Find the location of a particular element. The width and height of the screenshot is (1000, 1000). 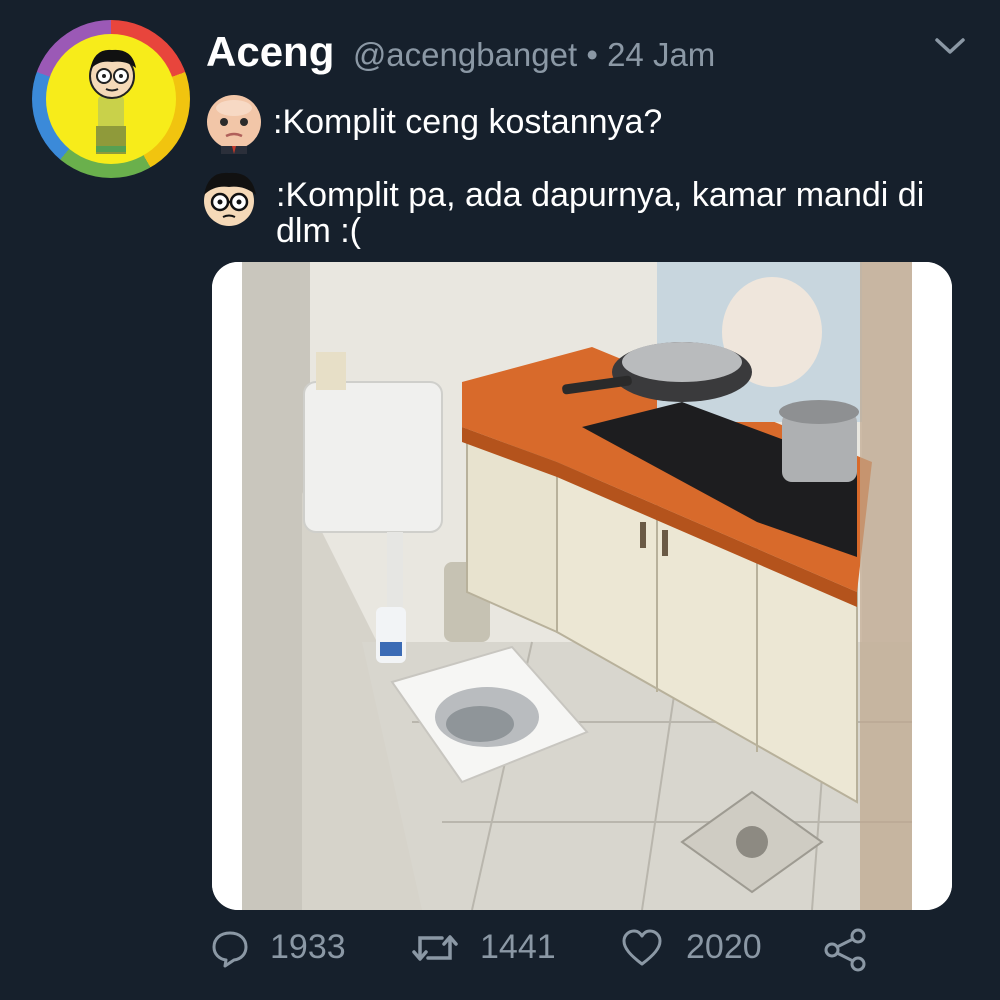

avatar-cartoon-icon is located at coordinates (111, 99).